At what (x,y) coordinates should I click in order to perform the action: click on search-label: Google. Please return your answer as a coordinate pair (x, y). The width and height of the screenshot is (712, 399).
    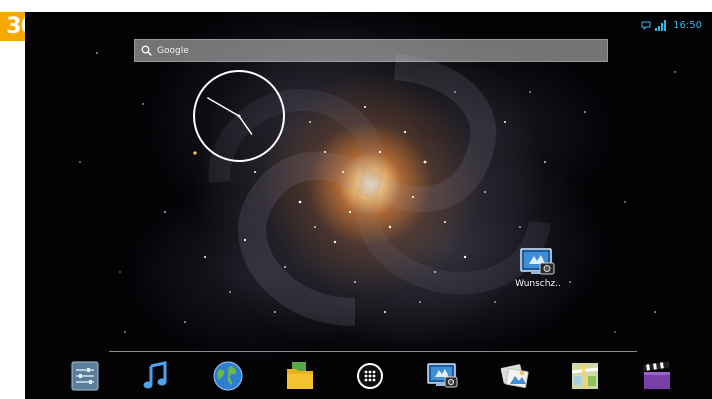
    Looking at the image, I should click on (173, 50).